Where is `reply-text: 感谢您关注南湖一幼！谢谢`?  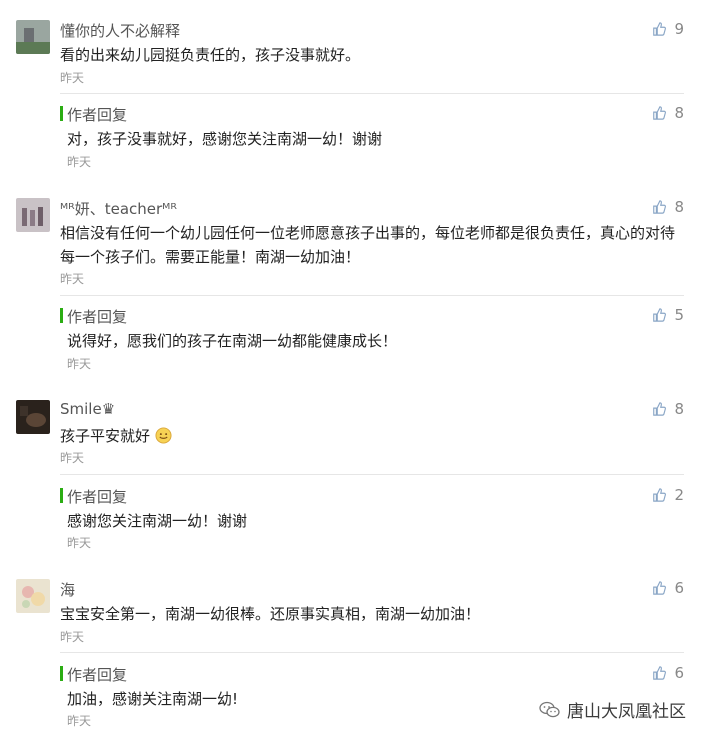
reply-text: 感谢您关注南湖一幼！谢谢 is located at coordinates (157, 521).